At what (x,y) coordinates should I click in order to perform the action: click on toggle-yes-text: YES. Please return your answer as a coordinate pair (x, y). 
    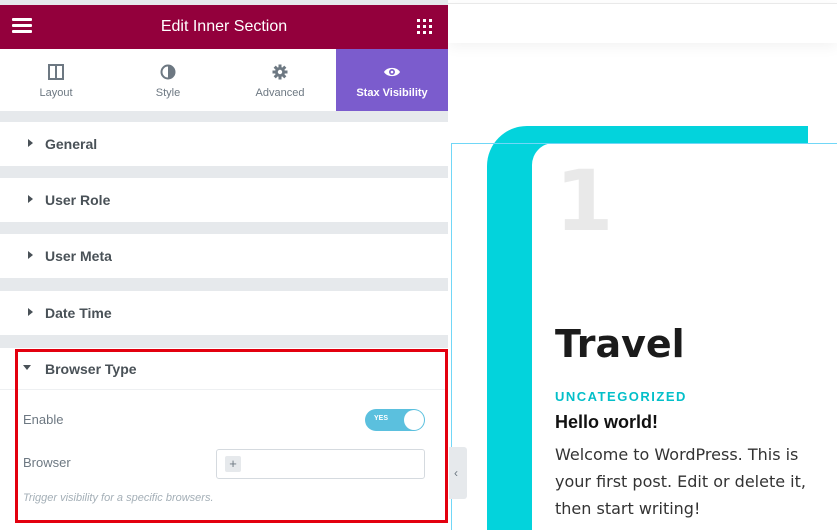
    Looking at the image, I should click on (381, 418).